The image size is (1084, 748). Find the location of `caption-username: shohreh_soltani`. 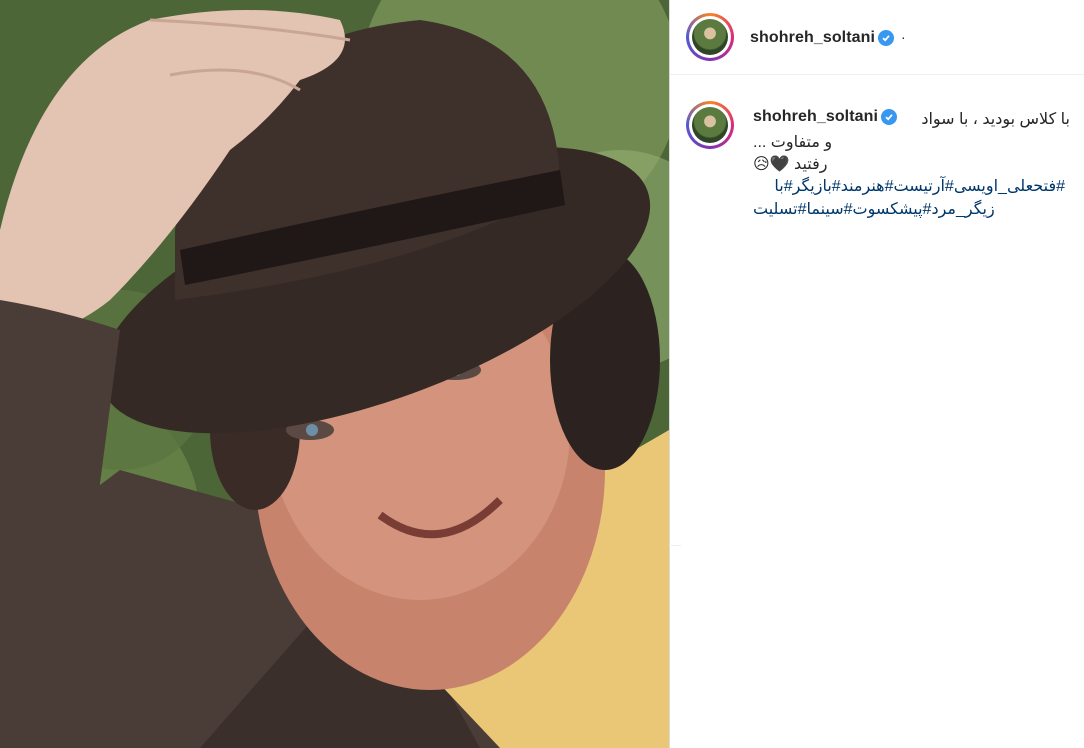

caption-username: shohreh_soltani is located at coordinates (815, 117).